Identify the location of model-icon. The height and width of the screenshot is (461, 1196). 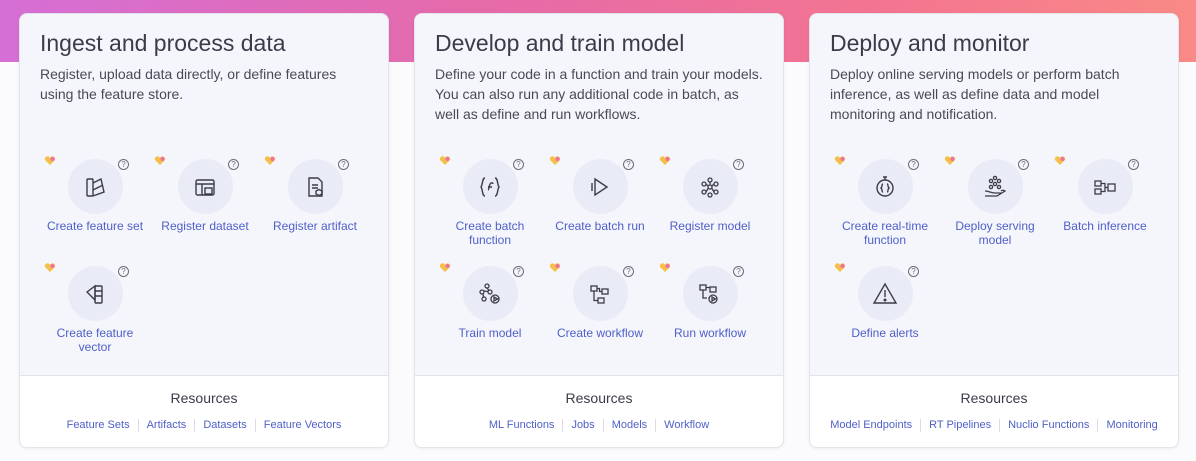
(710, 186).